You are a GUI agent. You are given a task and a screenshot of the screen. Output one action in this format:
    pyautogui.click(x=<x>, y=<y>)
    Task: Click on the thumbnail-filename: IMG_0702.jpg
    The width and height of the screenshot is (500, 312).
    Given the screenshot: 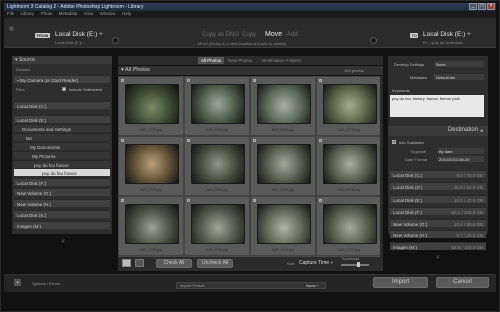 What is the action you would take?
    pyautogui.click(x=217, y=130)
    